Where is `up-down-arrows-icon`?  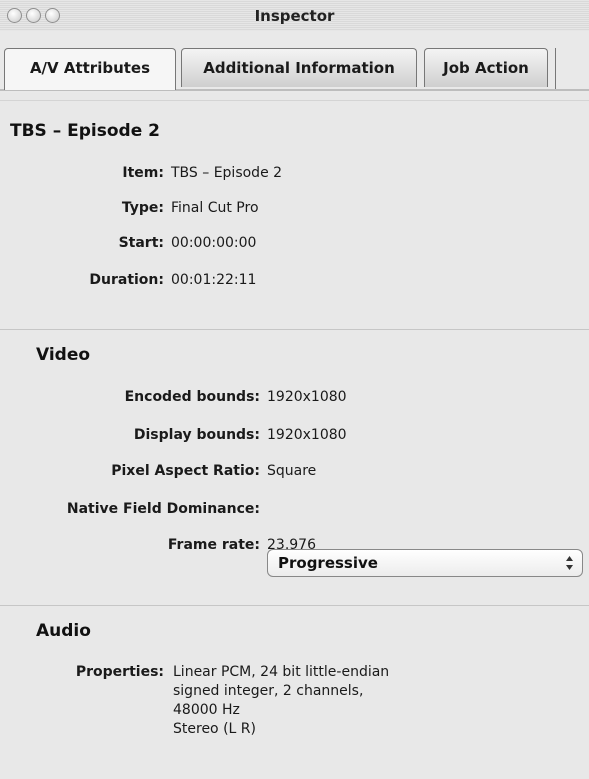
up-down-arrows-icon is located at coordinates (569, 563).